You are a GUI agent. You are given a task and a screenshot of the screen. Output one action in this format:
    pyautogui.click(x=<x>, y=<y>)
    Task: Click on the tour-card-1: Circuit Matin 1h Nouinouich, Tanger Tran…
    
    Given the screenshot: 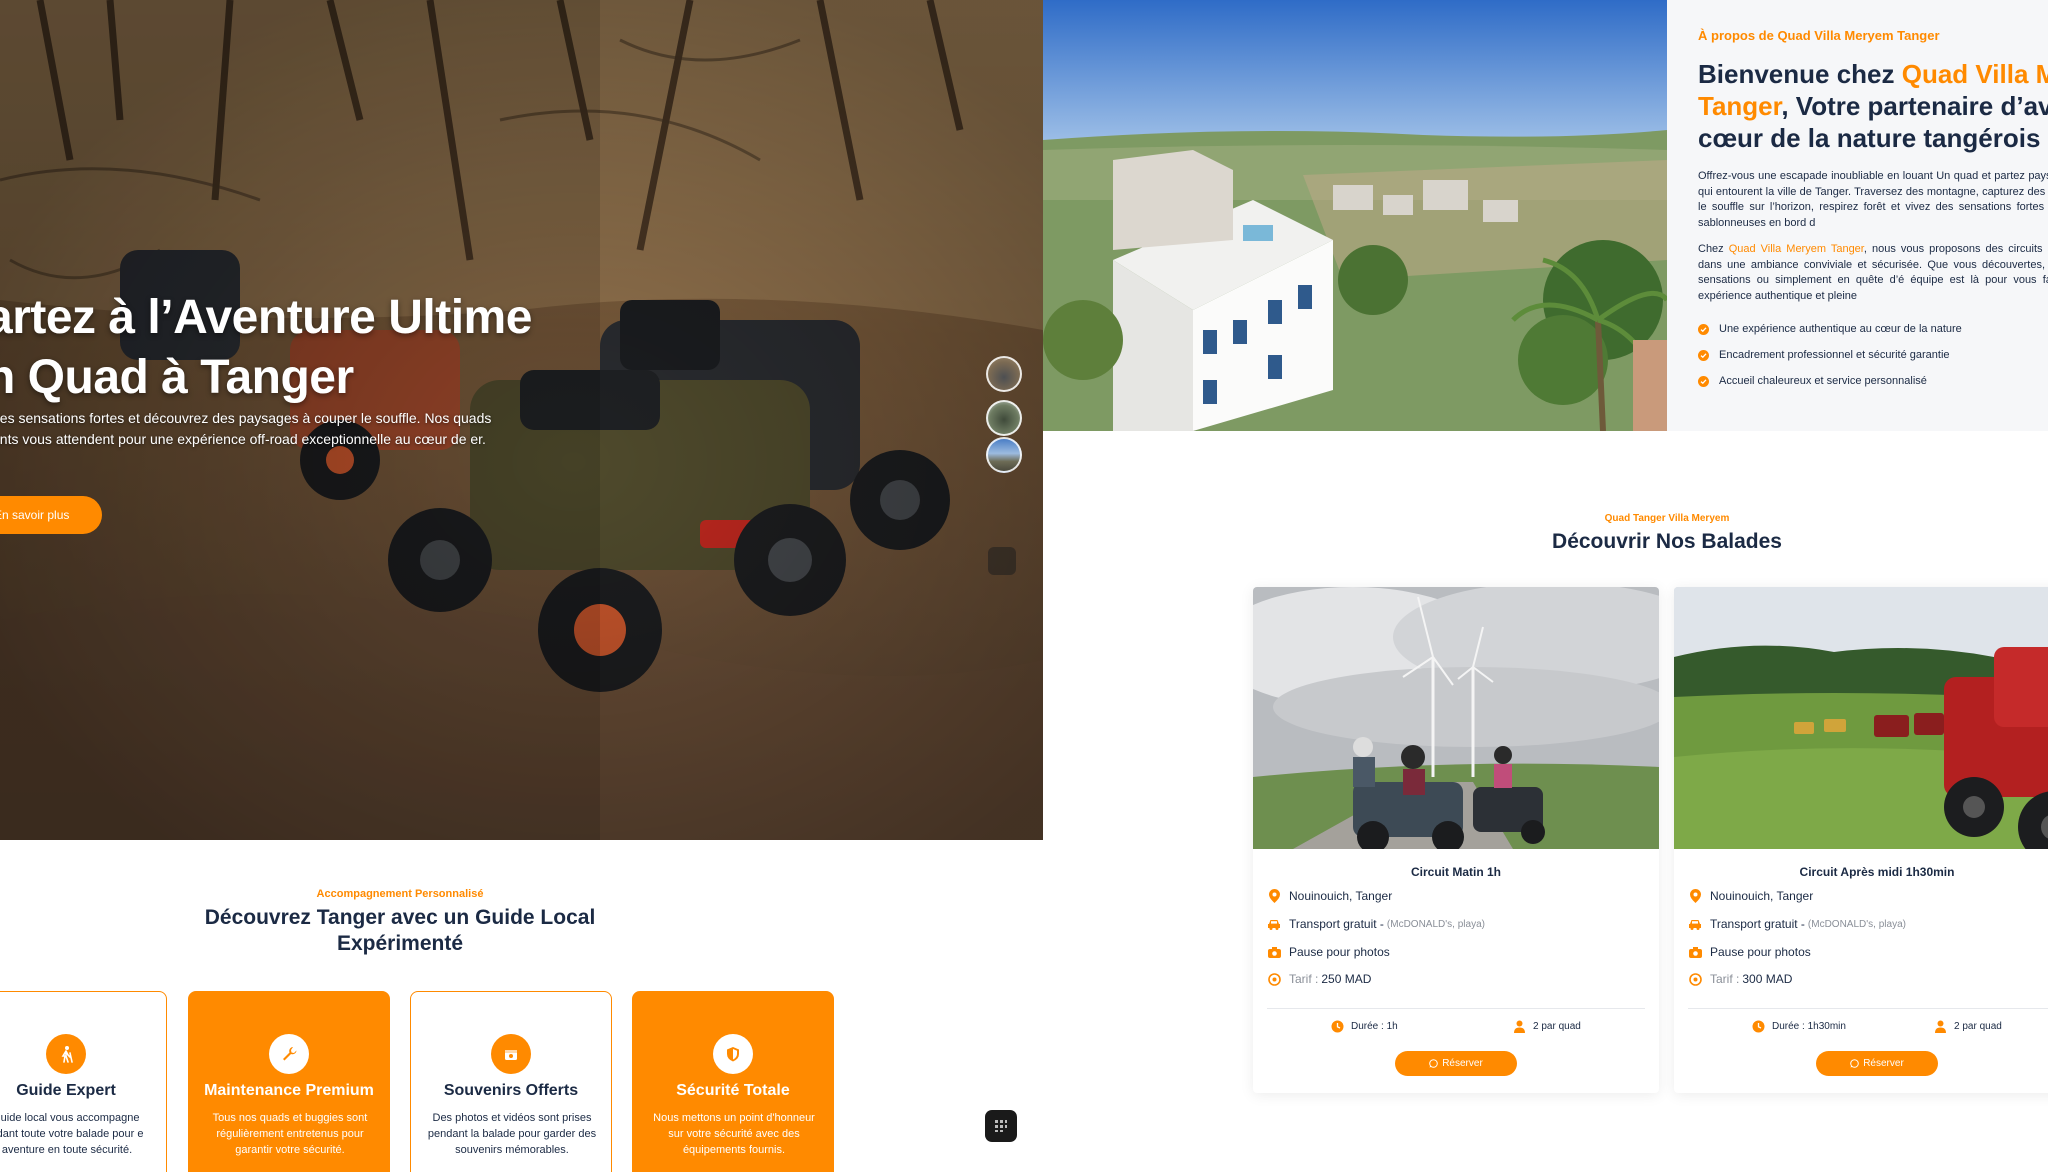 What is the action you would take?
    pyautogui.click(x=1456, y=840)
    